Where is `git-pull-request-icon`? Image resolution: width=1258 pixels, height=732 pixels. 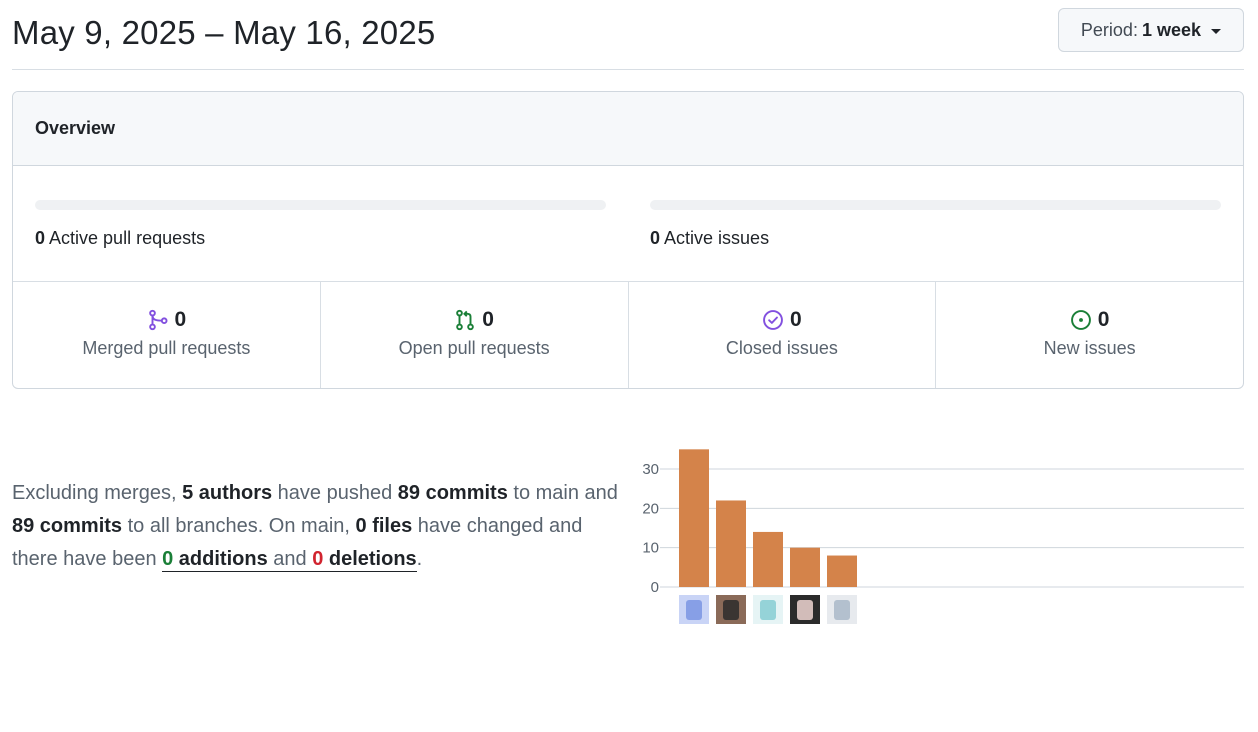
git-pull-request-icon is located at coordinates (465, 319).